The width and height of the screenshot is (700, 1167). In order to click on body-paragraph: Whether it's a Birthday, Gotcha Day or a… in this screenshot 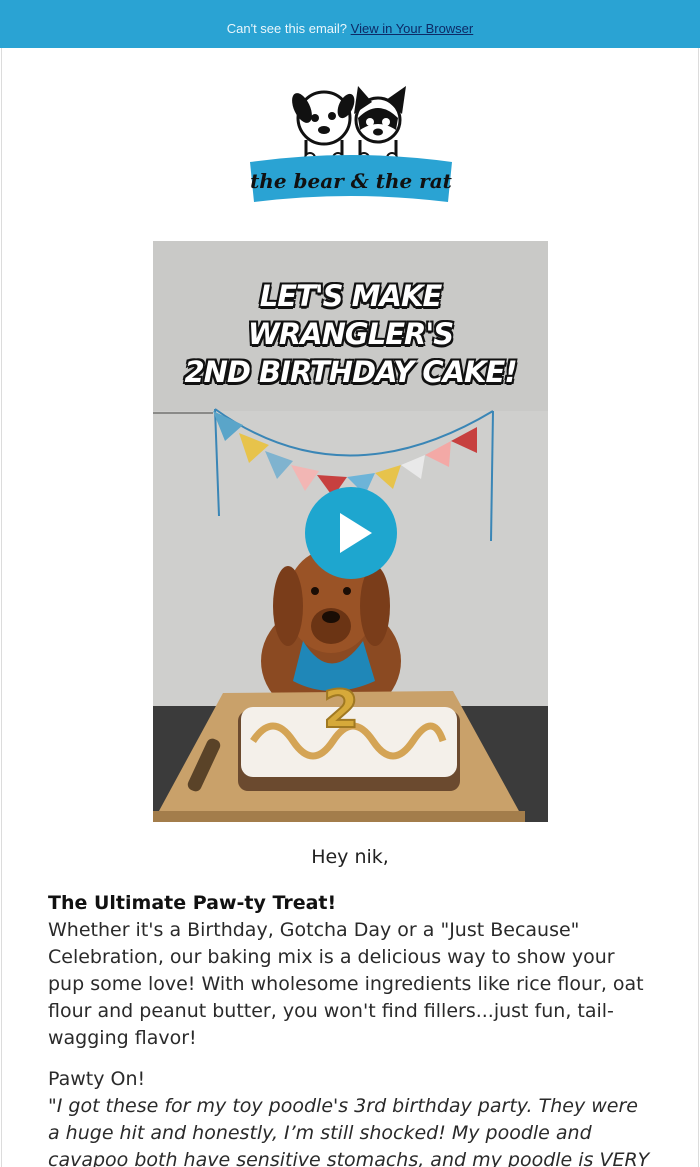, I will do `click(346, 984)`.